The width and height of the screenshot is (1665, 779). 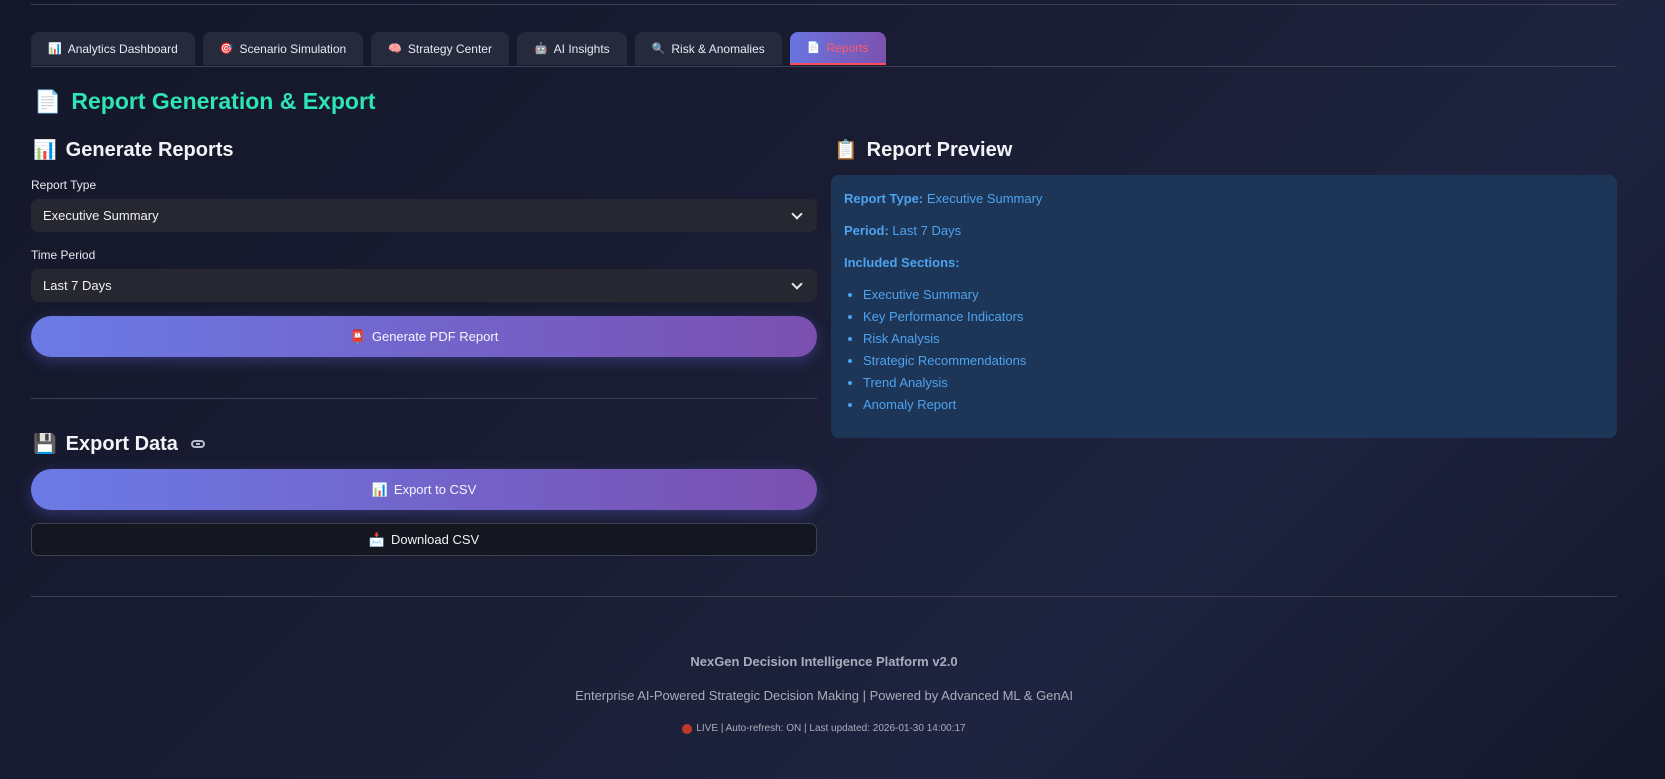 I want to click on generate-pdf-button: 📮 Generate PDF Report, so click(x=424, y=336).